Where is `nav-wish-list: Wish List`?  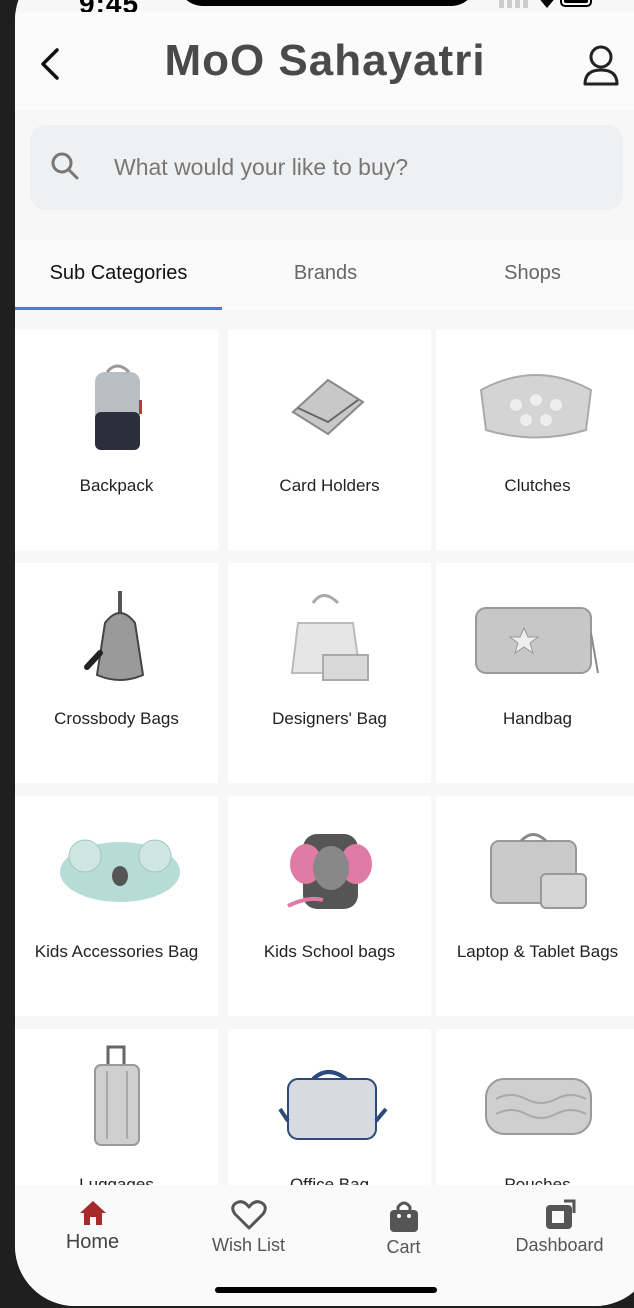
nav-wish-list: Wish List is located at coordinates (248, 1234).